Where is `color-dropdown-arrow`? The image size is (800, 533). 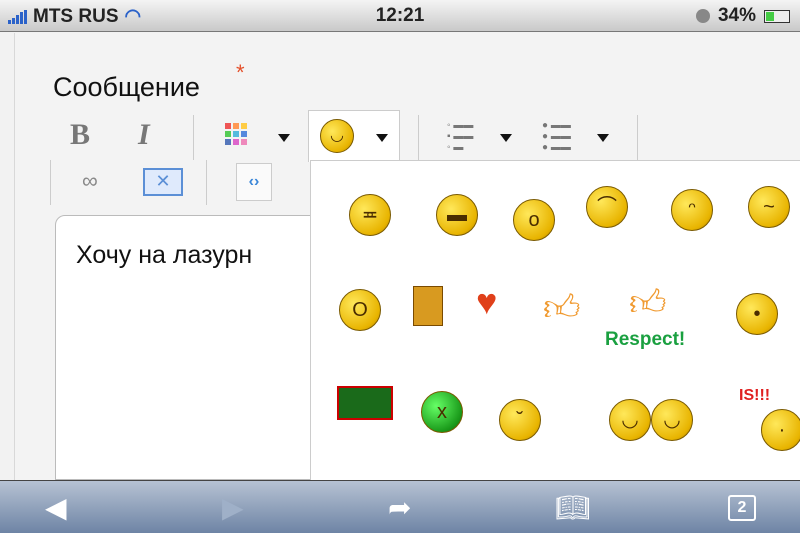 color-dropdown-arrow is located at coordinates (284, 138).